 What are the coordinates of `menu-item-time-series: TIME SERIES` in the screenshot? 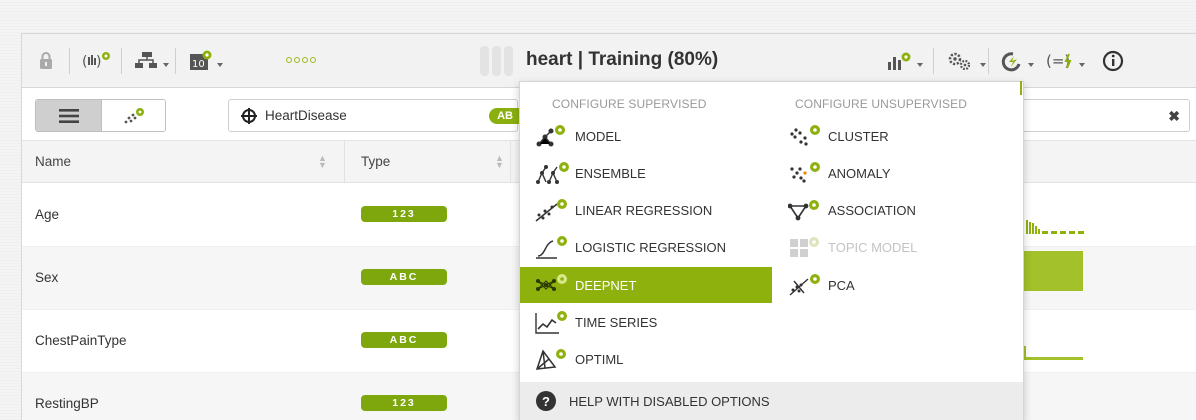 It's located at (646, 322).